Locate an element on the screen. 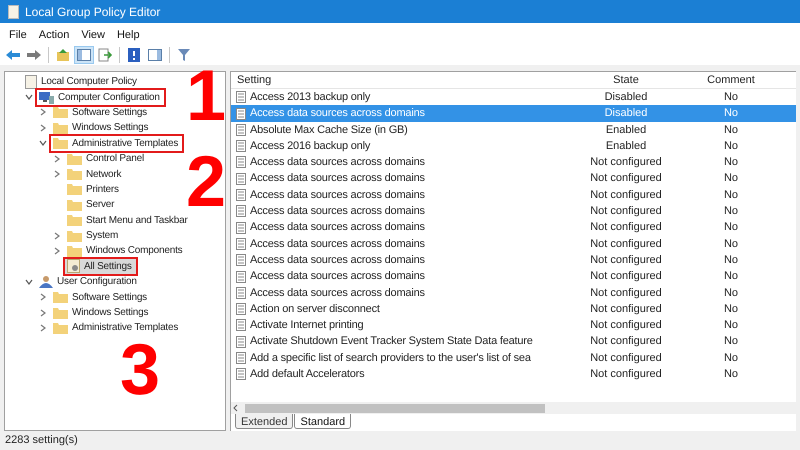 The width and height of the screenshot is (800, 450). table-row: Add a specific list of search providers to the user's list of sea Not configured No is located at coordinates (513, 358).